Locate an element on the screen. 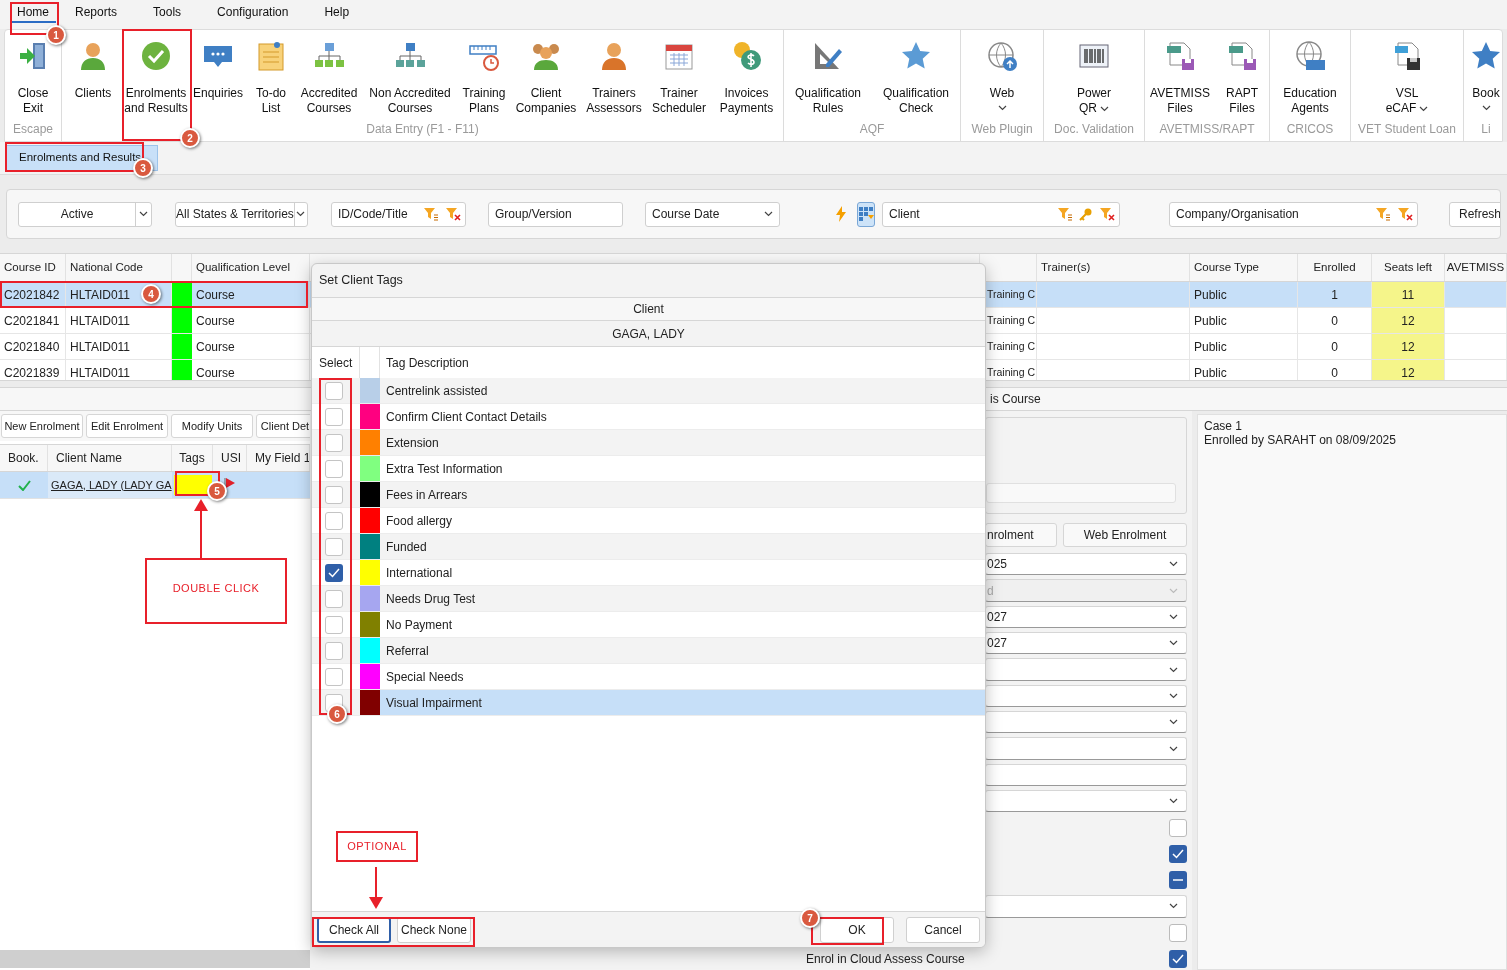  table-cell-text: C2021841 is located at coordinates (32, 321).